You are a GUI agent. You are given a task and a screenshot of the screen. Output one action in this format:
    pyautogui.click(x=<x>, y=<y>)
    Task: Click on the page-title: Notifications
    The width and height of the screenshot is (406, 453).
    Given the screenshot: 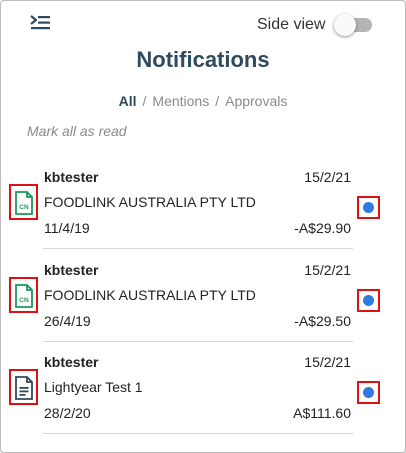 What is the action you would take?
    pyautogui.click(x=203, y=59)
    